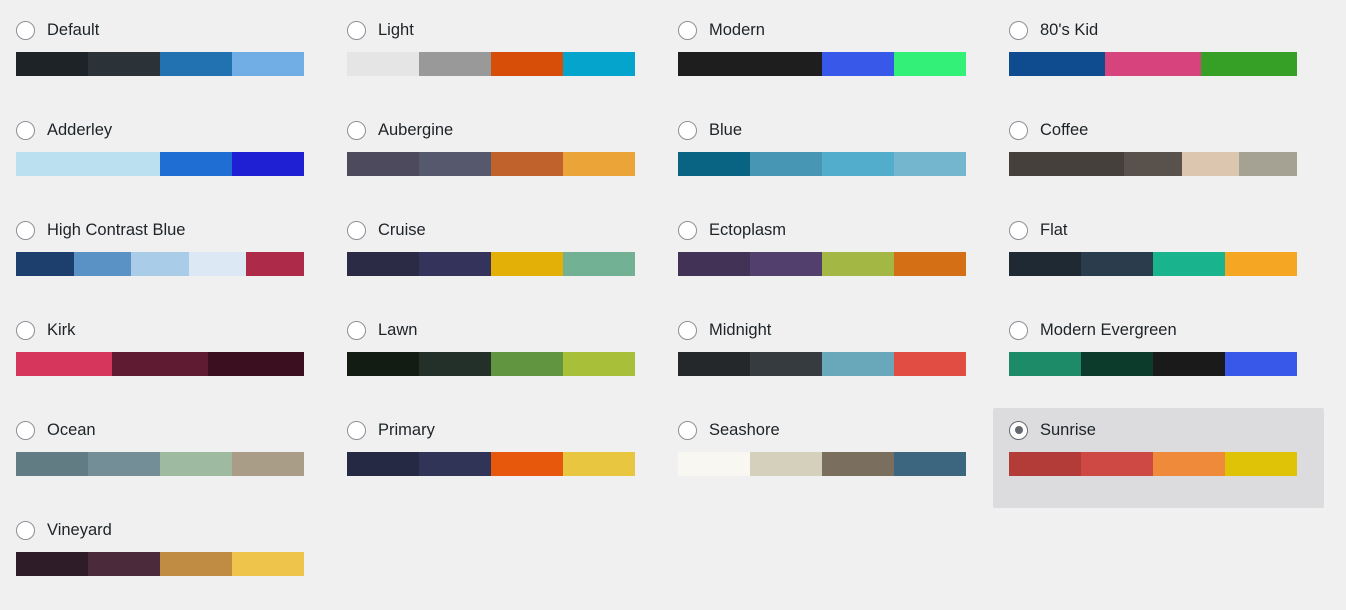 The image size is (1346, 610). I want to click on color-scheme-option: Seashore, so click(827, 458).